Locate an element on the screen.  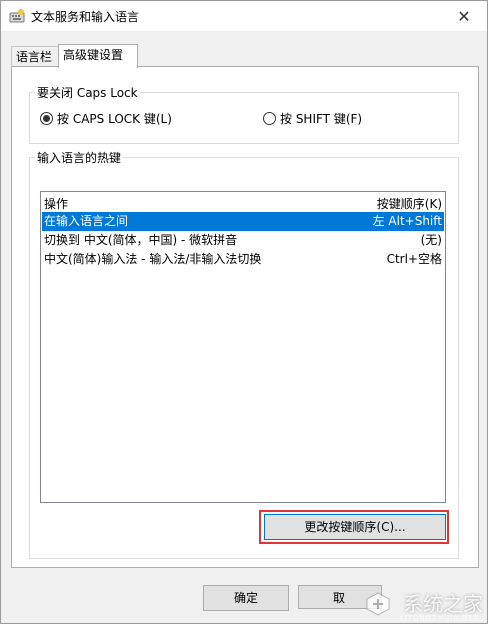
list-item-keys: (无) is located at coordinates (431, 240).